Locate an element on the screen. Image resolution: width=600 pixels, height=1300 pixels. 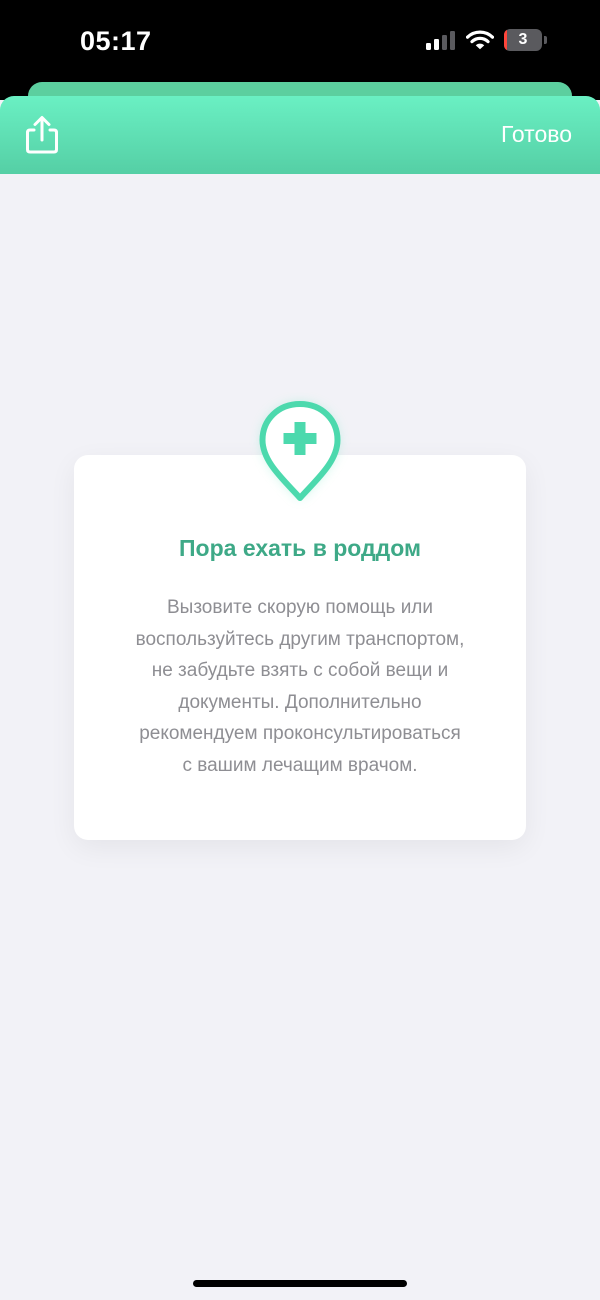
wifi-icon is located at coordinates (480, 40).